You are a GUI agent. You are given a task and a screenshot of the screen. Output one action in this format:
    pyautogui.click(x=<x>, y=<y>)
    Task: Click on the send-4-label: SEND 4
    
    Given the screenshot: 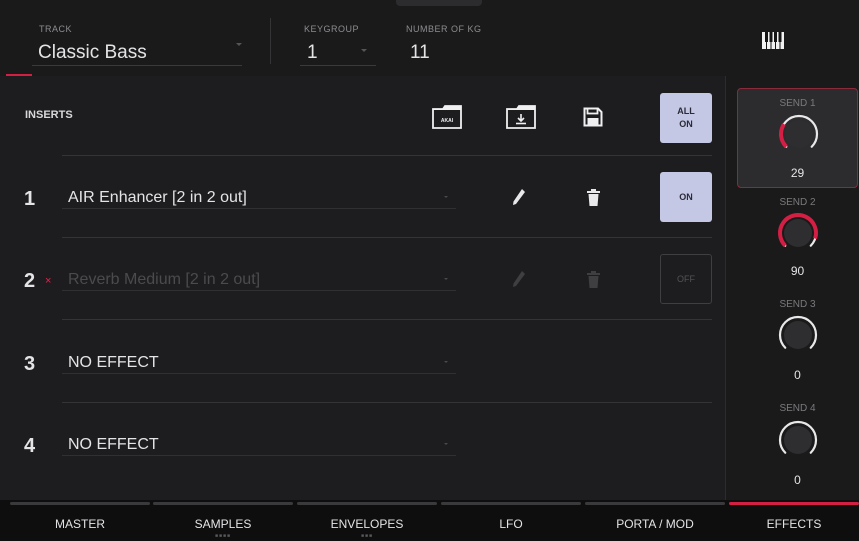 What is the action you would take?
    pyautogui.click(x=797, y=408)
    